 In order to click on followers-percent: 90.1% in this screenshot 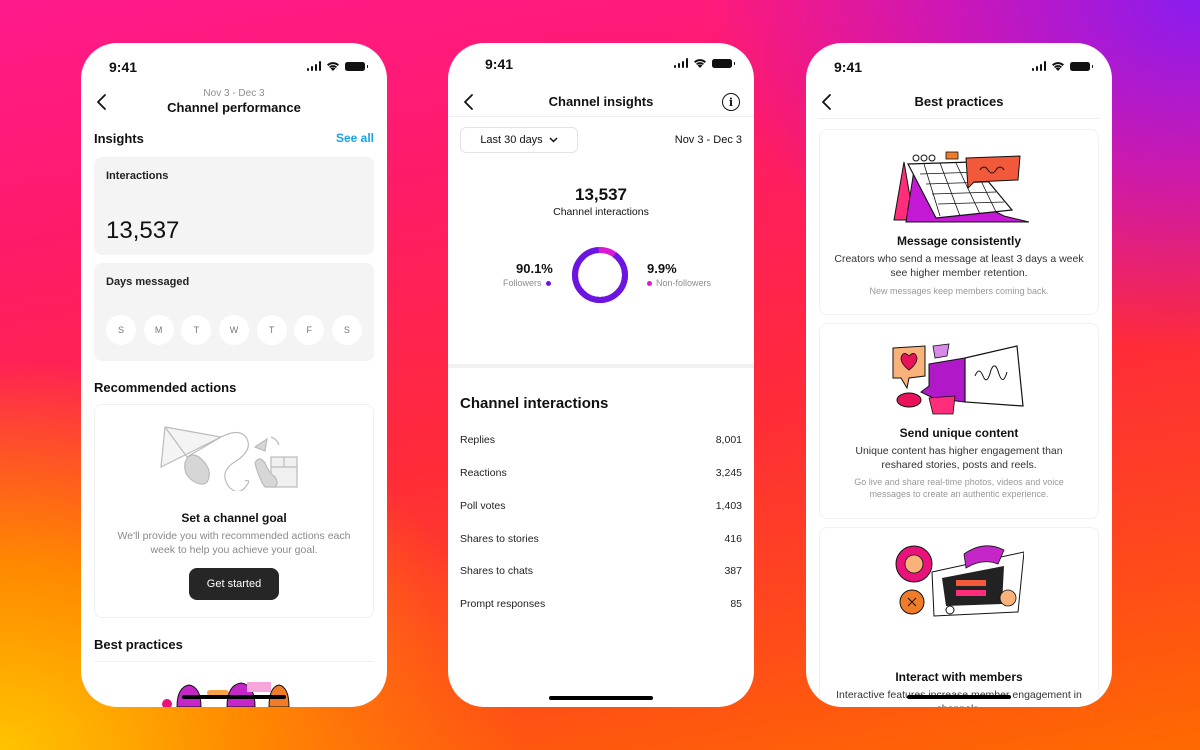, I will do `click(534, 268)`.